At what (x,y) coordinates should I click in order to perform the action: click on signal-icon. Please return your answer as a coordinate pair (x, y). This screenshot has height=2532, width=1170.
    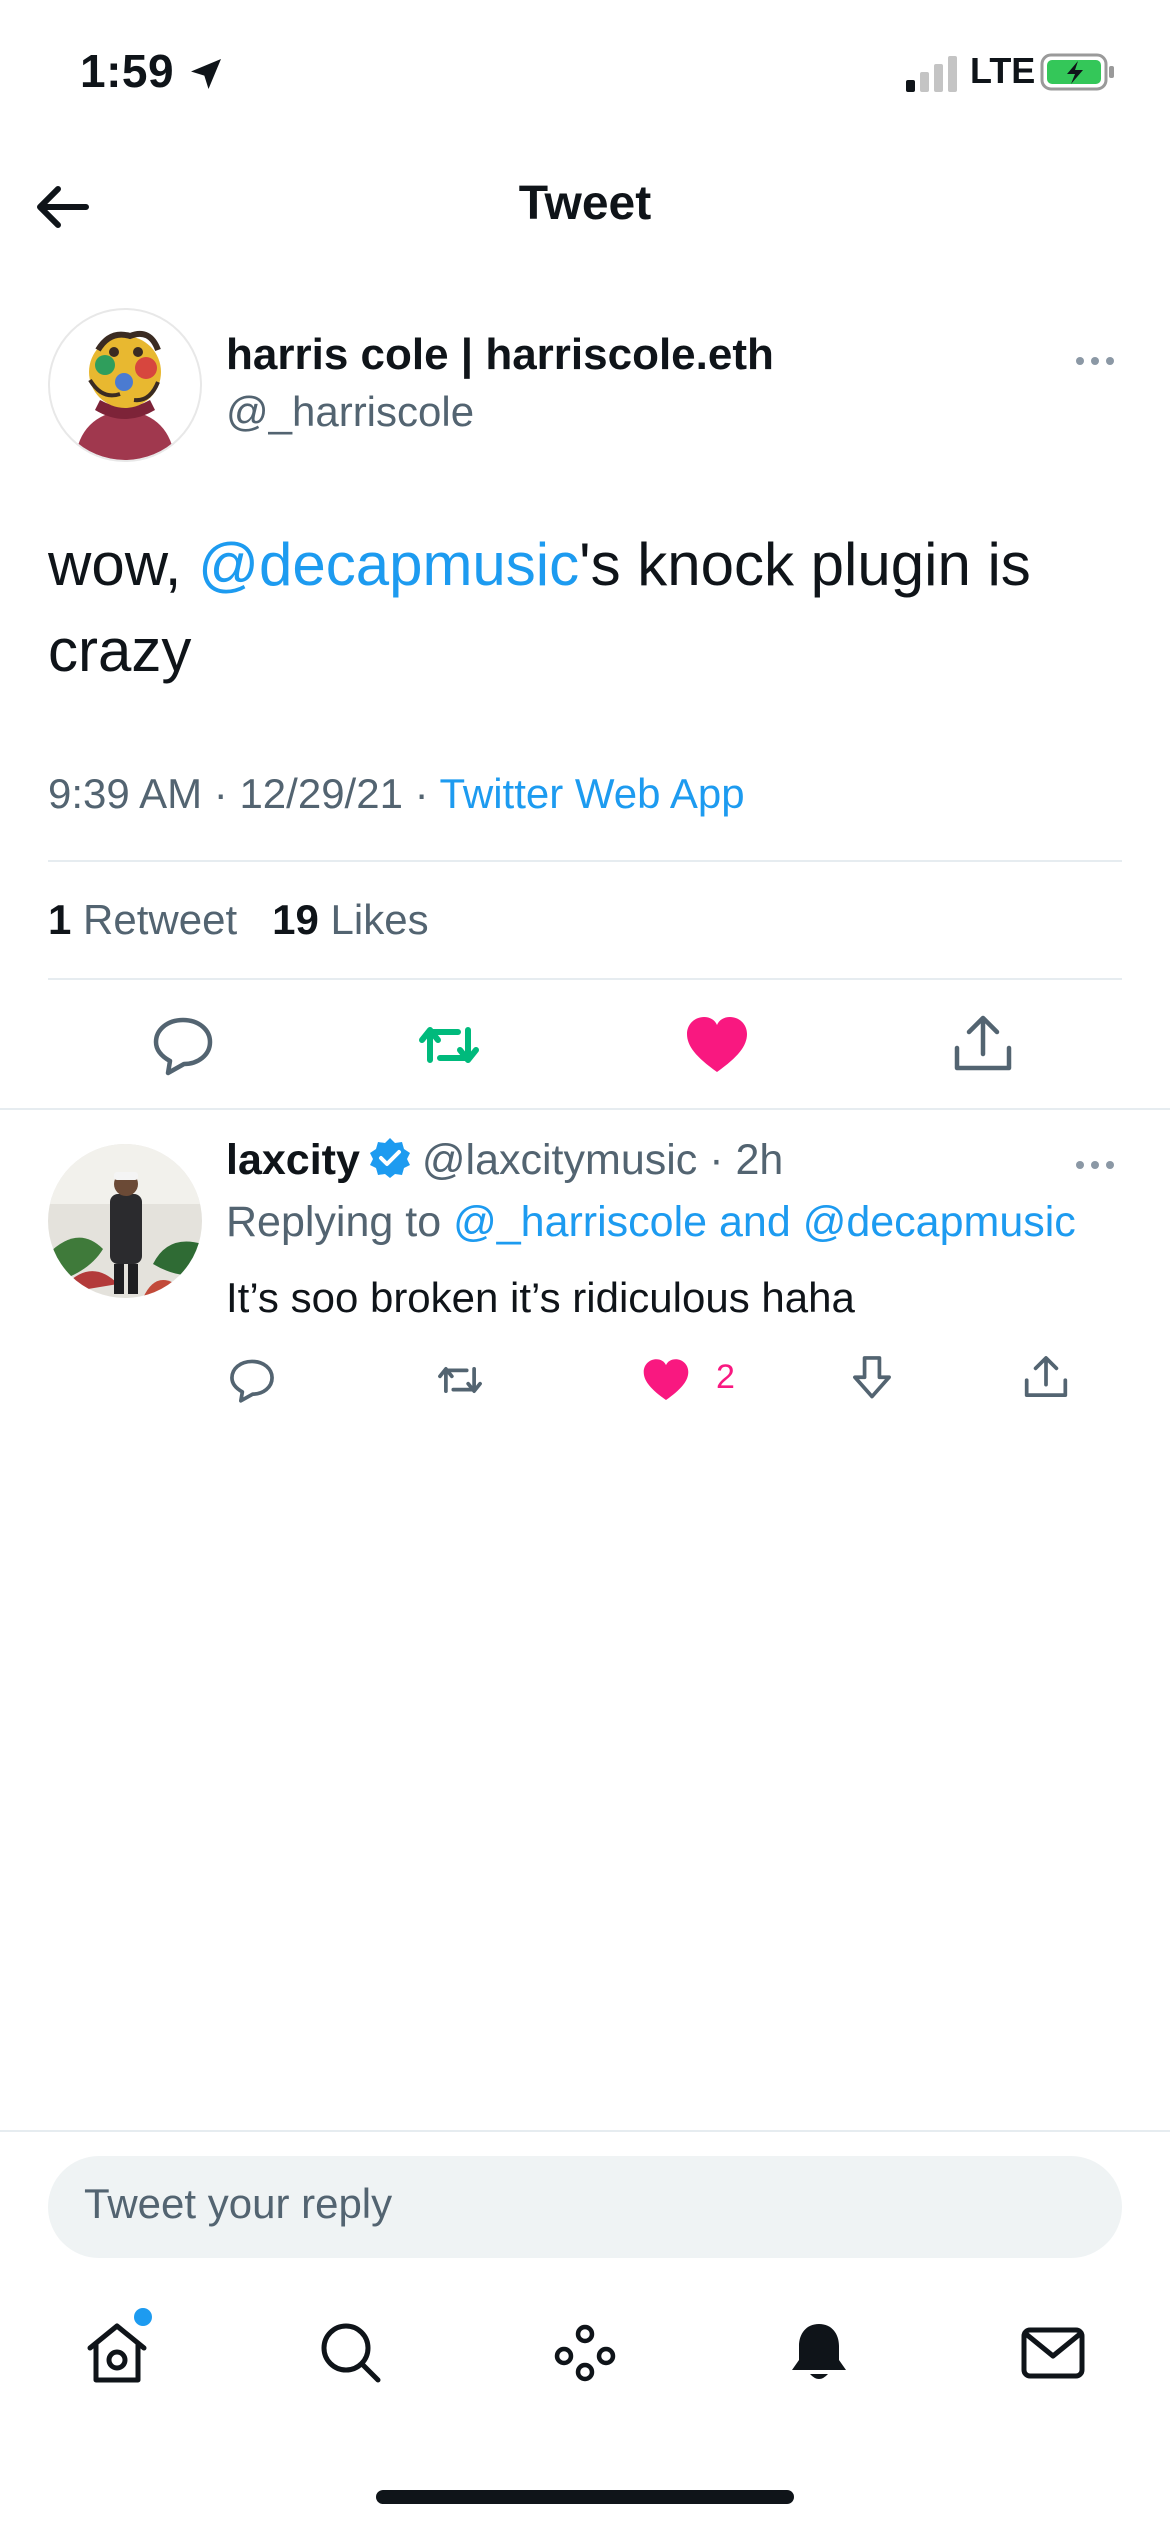
    Looking at the image, I should click on (931, 74).